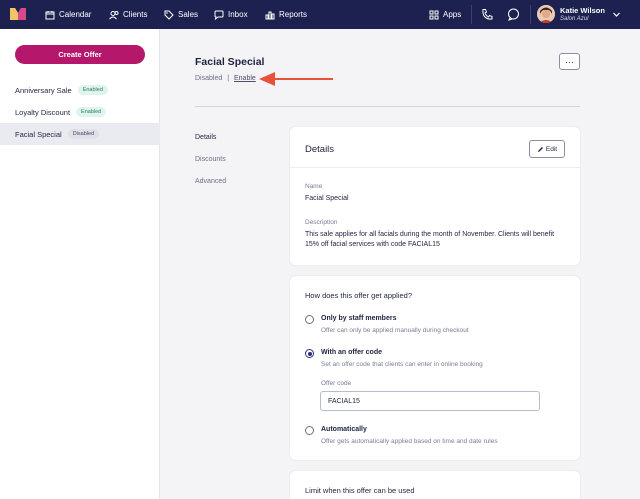 The width and height of the screenshot is (640, 499). I want to click on offer-status-line: Disabled | Enable, so click(225, 78).